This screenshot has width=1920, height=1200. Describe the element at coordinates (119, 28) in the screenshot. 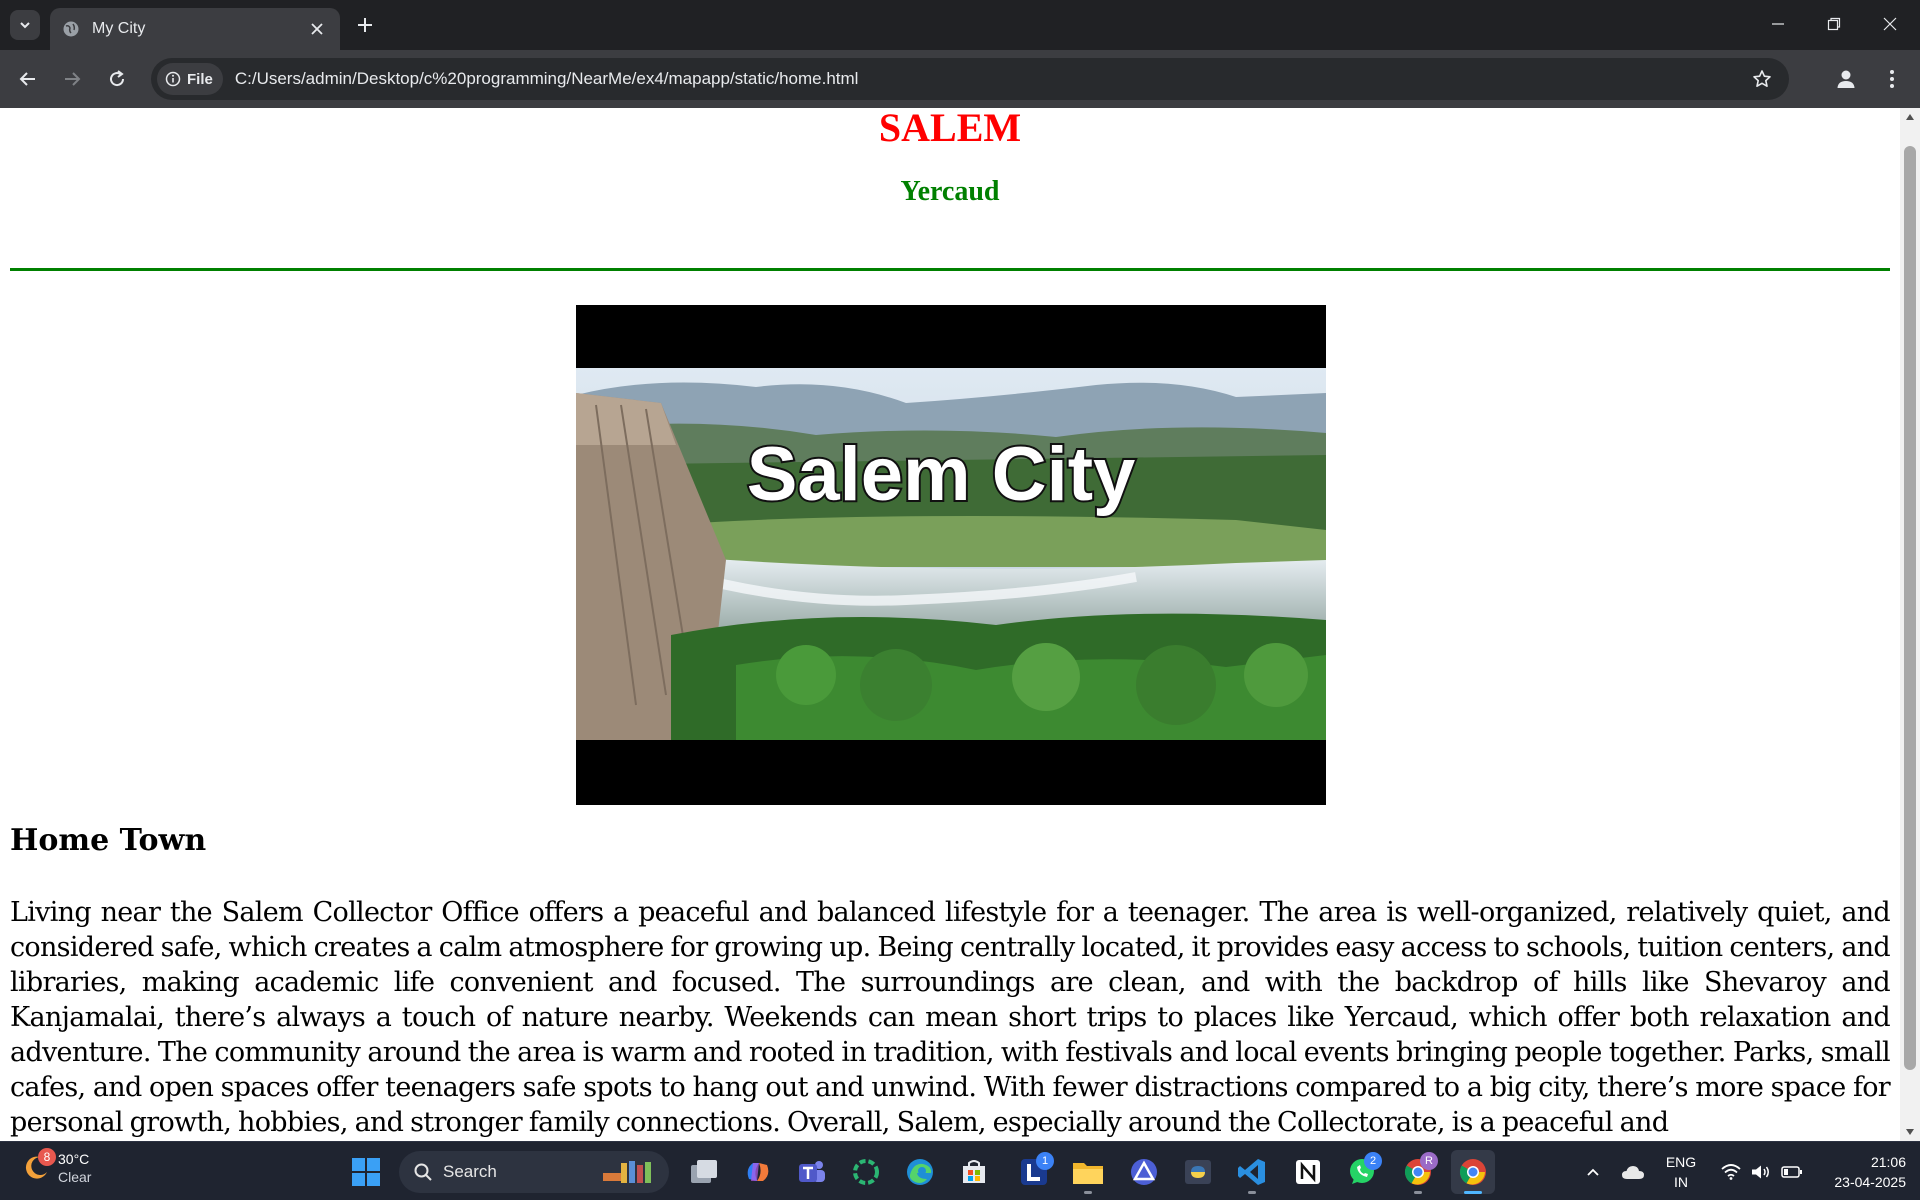

I see `tab-title: My City` at that location.